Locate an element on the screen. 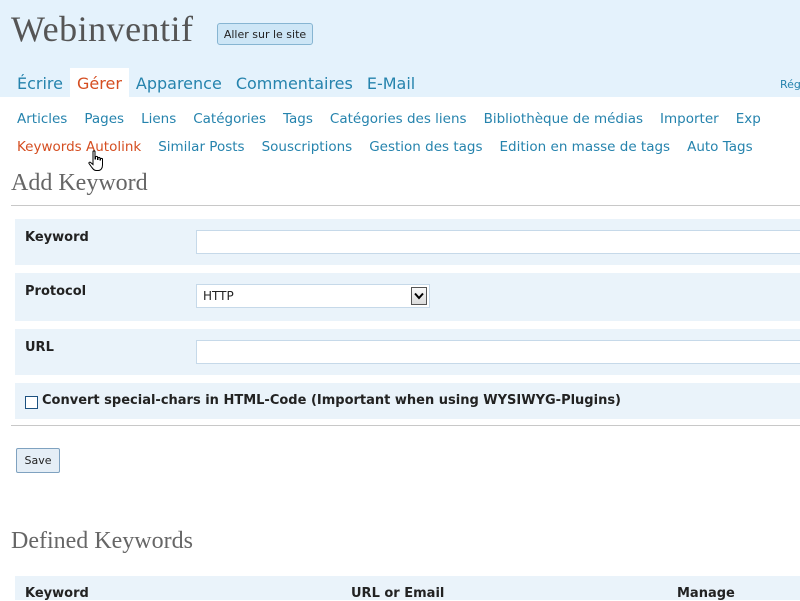 Image resolution: width=800 pixels, height=601 pixels. defined-keywords-title: Defined Keywords is located at coordinates (102, 541).